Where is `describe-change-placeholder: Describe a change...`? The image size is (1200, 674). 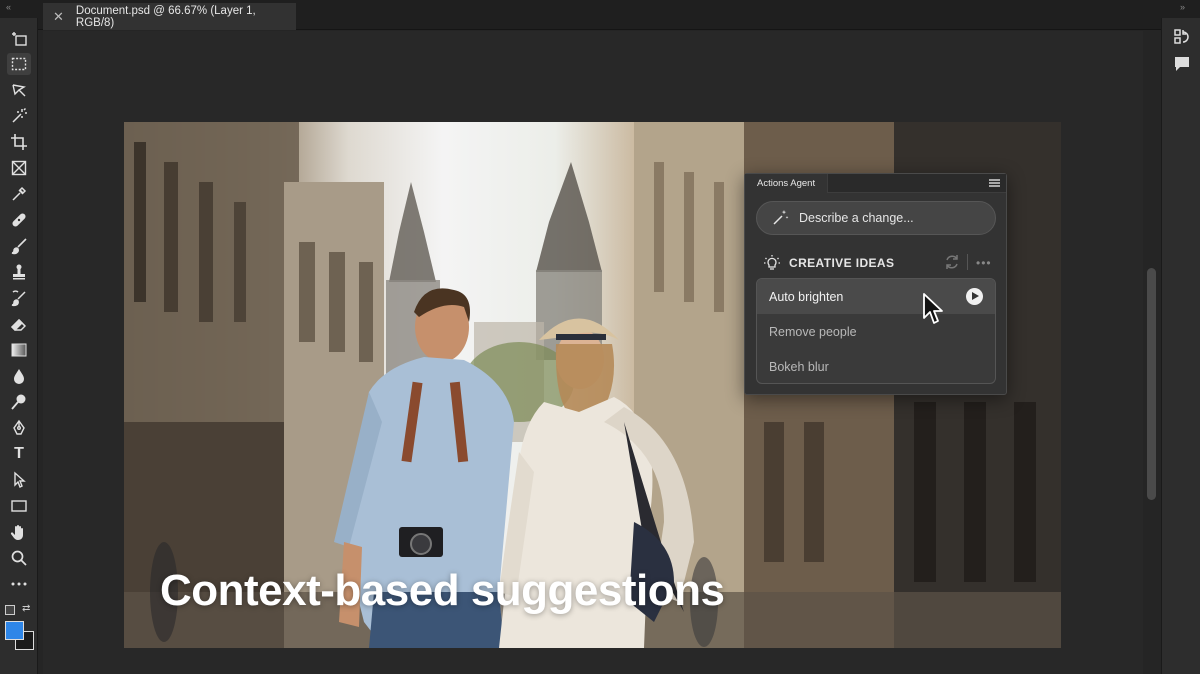 describe-change-placeholder: Describe a change... is located at coordinates (856, 218).